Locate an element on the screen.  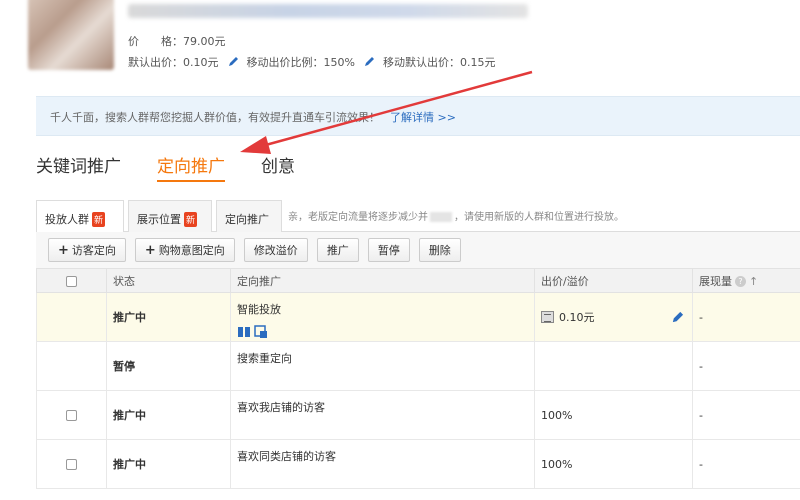
row-target-label: 喜欢我店铺的访客 is located at coordinates (281, 407).